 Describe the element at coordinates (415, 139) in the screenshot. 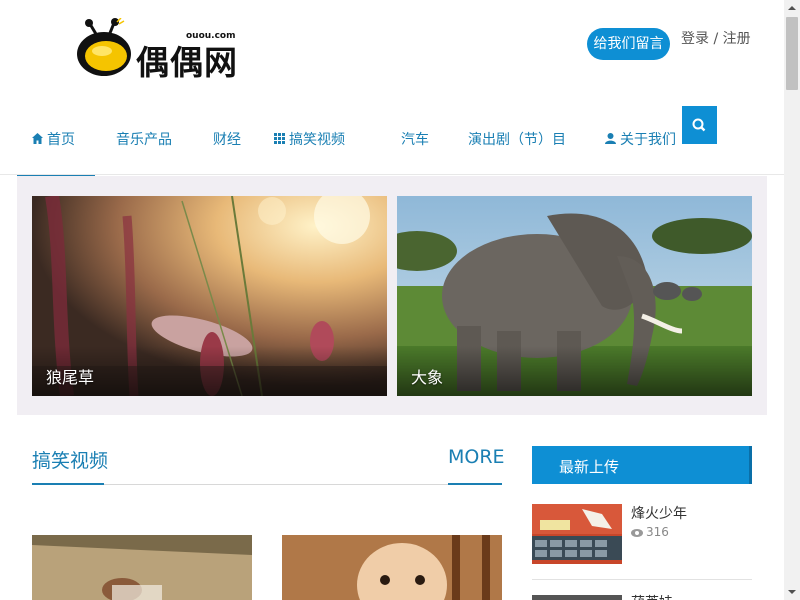

I see `nav-item-cars: 汽车` at that location.